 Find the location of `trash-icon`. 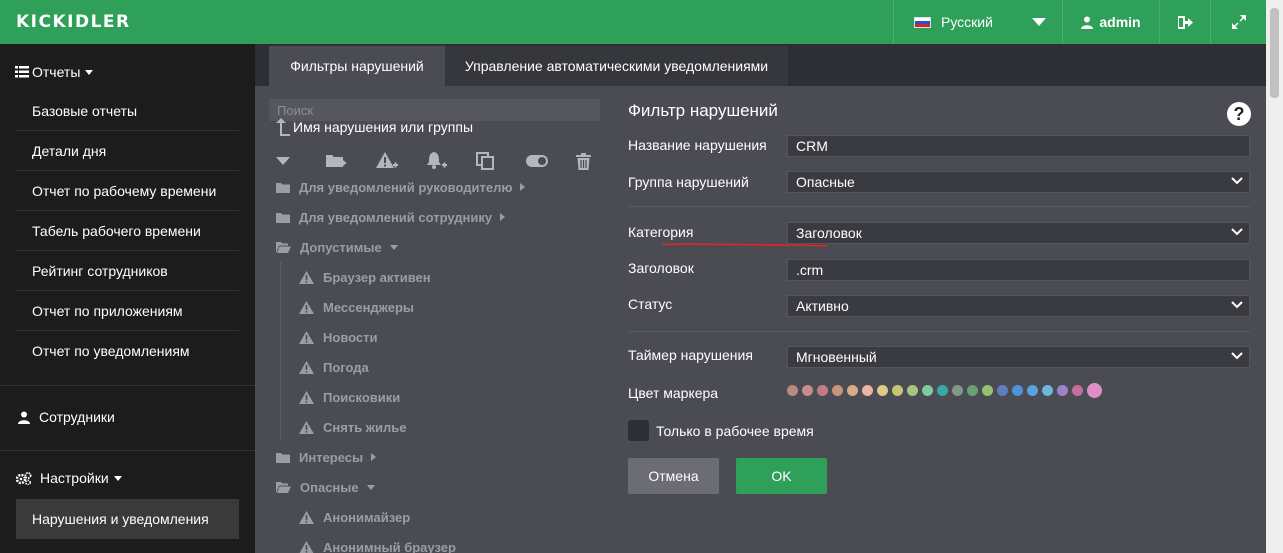

trash-icon is located at coordinates (583, 161).